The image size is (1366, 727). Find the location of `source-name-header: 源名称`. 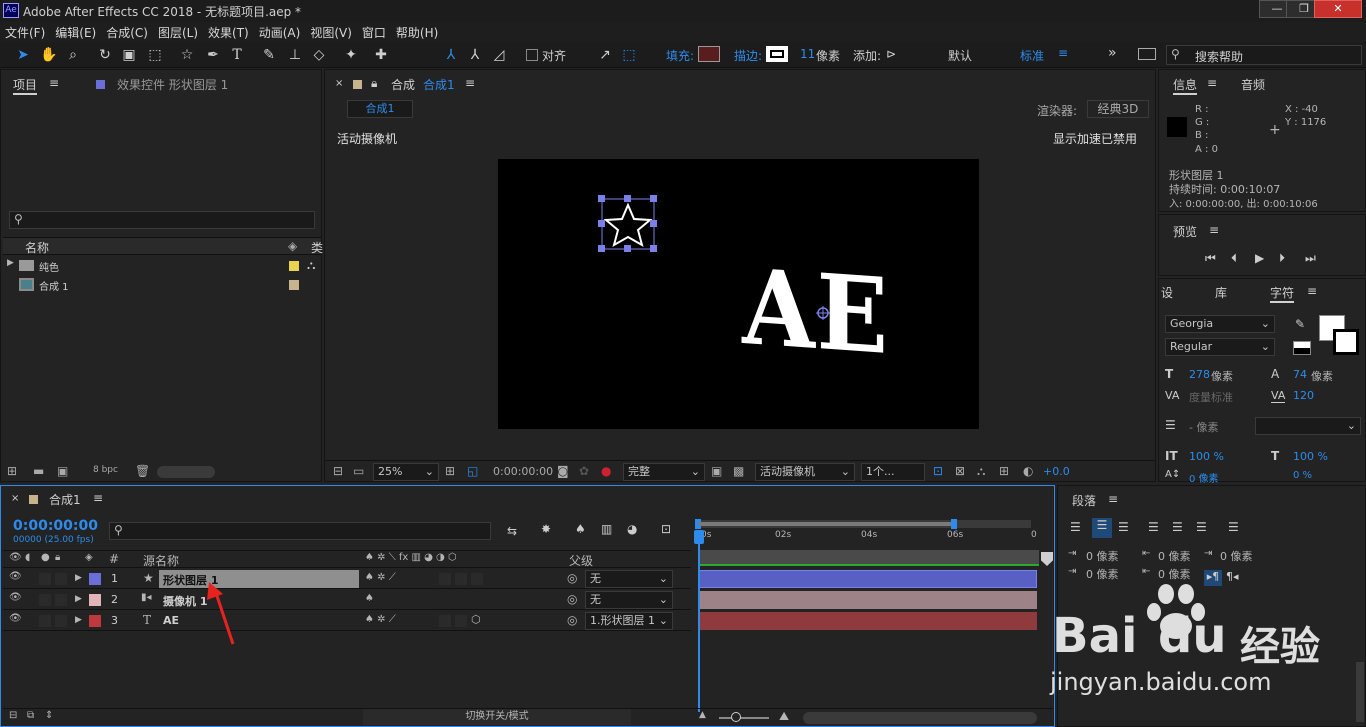

source-name-header: 源名称 is located at coordinates (161, 560).